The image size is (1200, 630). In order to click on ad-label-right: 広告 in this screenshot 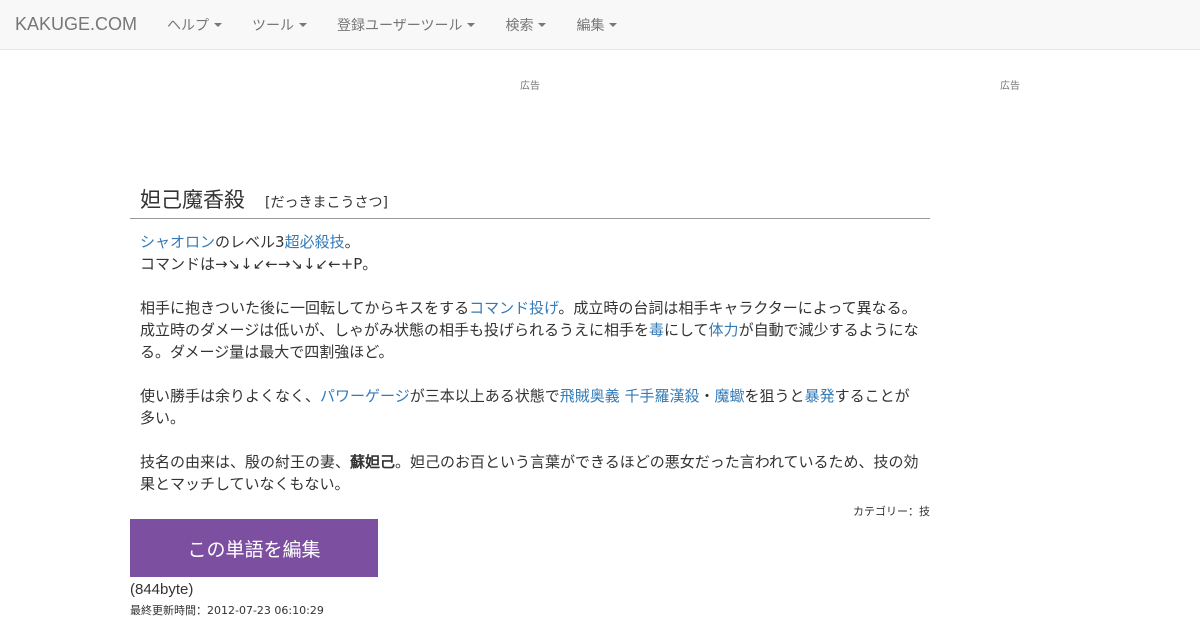, I will do `click(1010, 86)`.